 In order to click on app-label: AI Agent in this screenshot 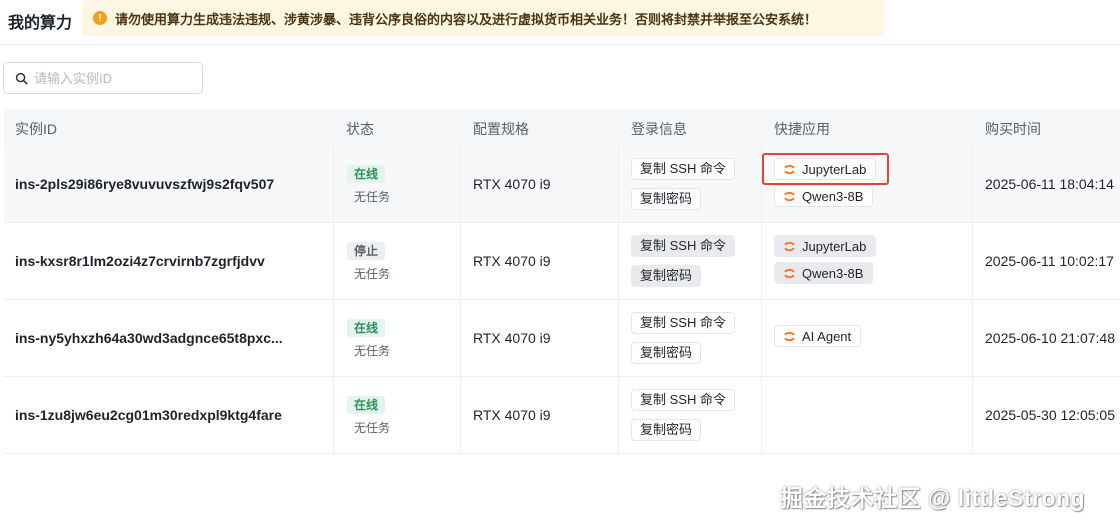, I will do `click(827, 336)`.